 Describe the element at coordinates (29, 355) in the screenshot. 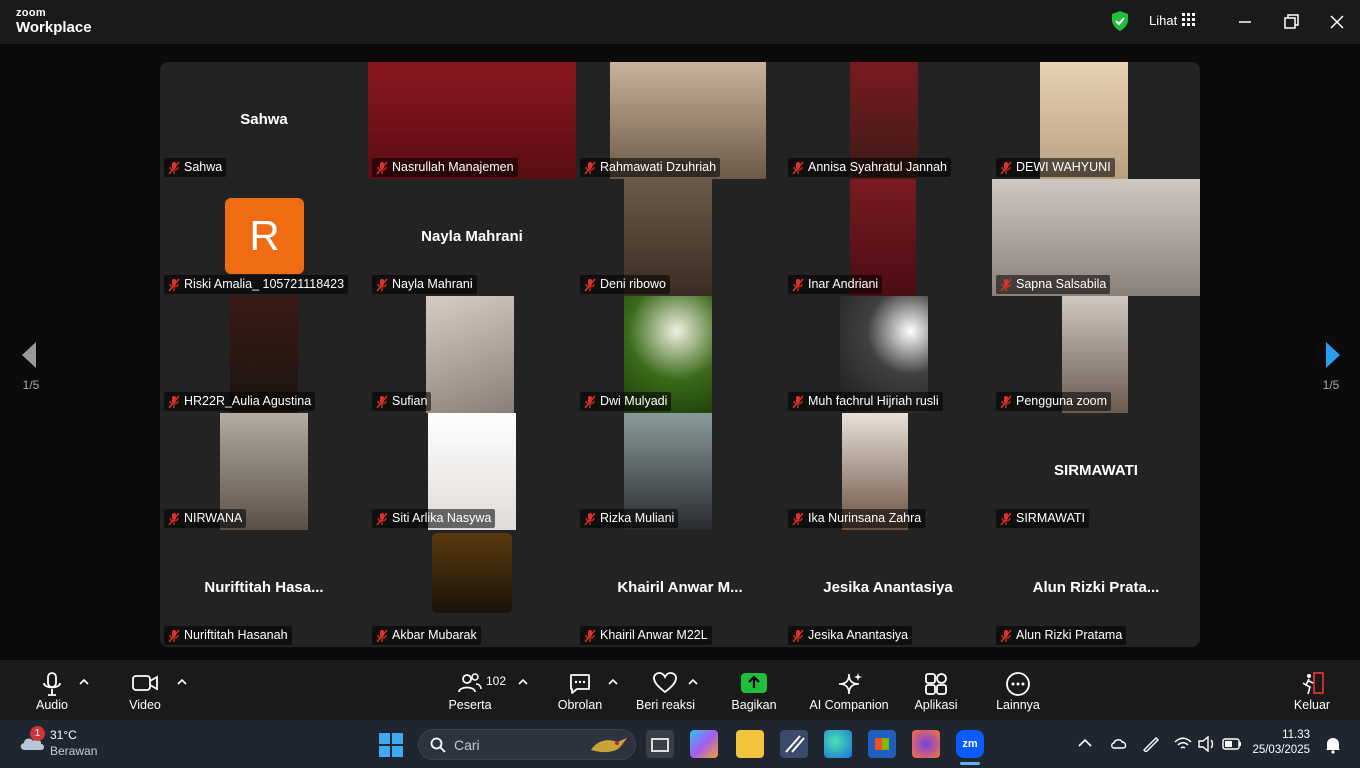

I see `prev-page-icon` at that location.